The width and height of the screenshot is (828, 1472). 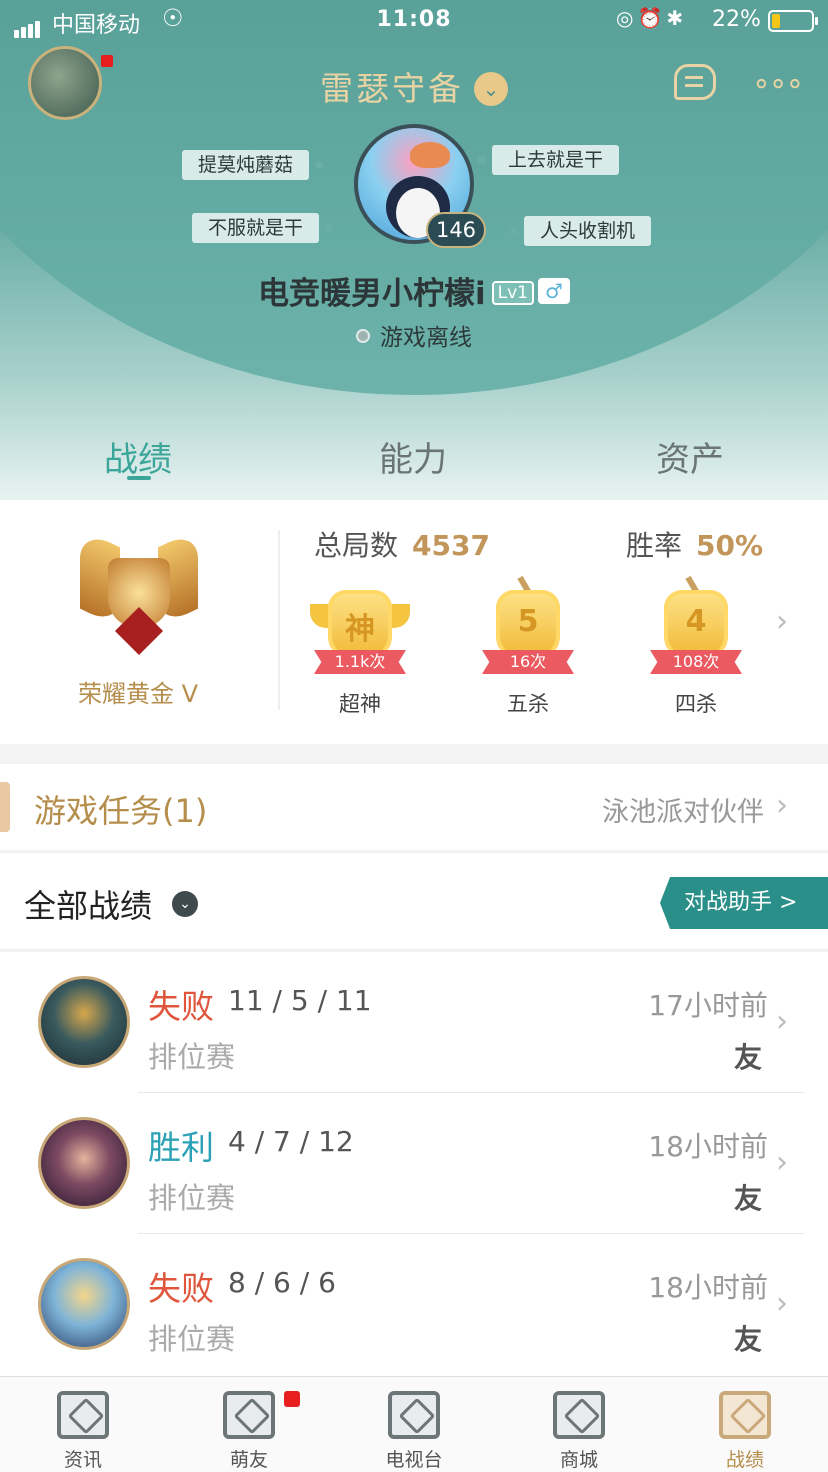 What do you see at coordinates (82, 1460) in the screenshot?
I see `nav-label: 资讯` at bounding box center [82, 1460].